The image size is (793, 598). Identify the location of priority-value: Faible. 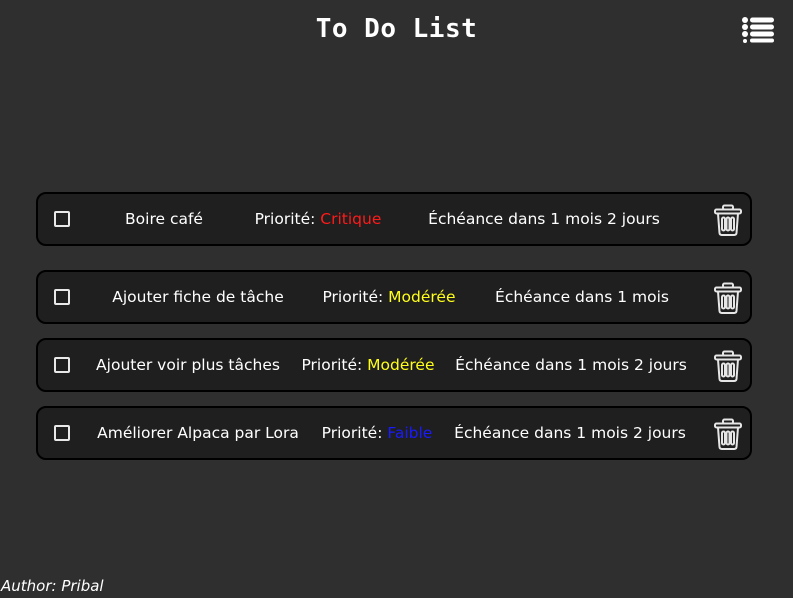
(410, 433).